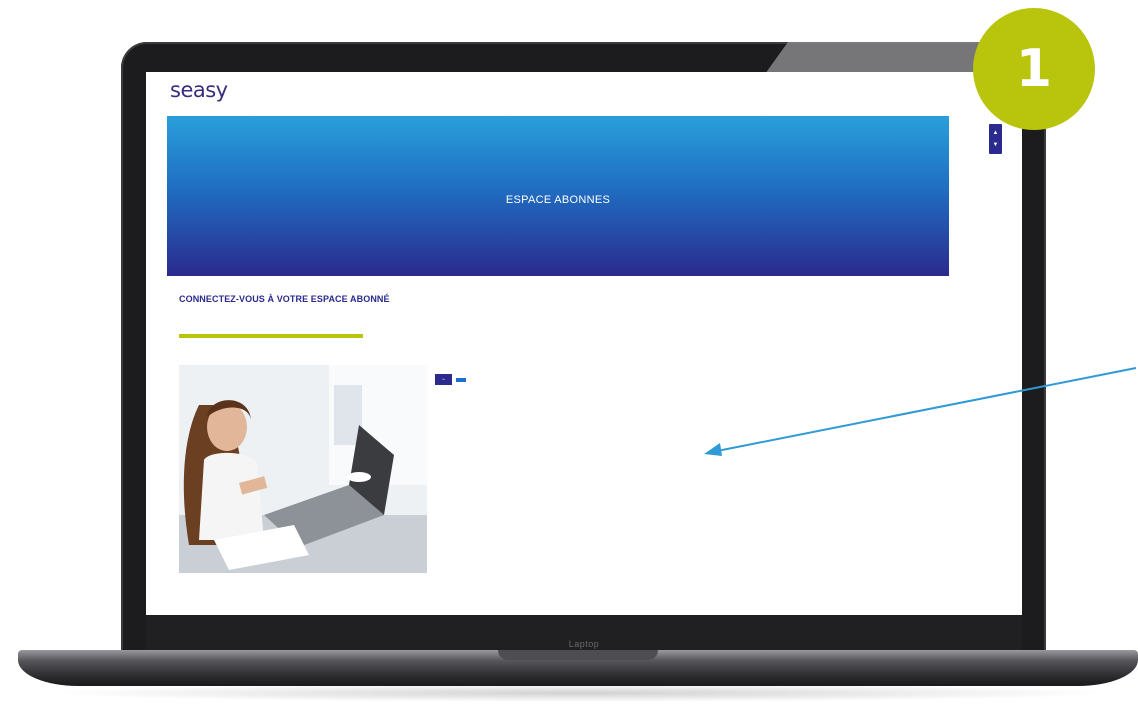 This screenshot has height=715, width=1138. Describe the element at coordinates (271, 336) in the screenshot. I see `accent-underline` at that location.